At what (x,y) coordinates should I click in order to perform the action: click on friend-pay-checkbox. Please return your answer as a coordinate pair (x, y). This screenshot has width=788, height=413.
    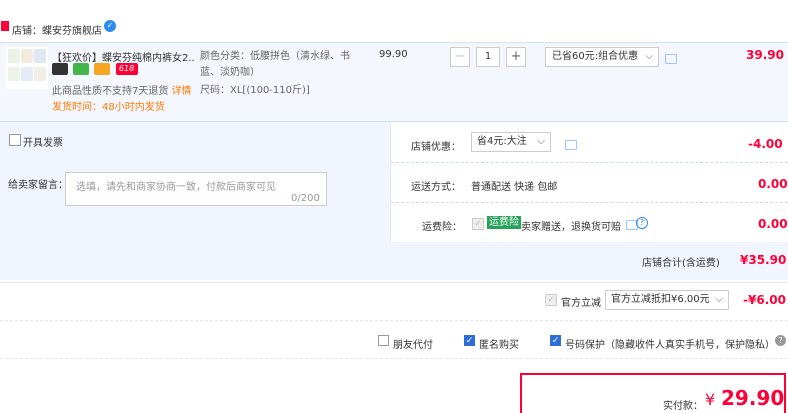
    Looking at the image, I should click on (383, 340).